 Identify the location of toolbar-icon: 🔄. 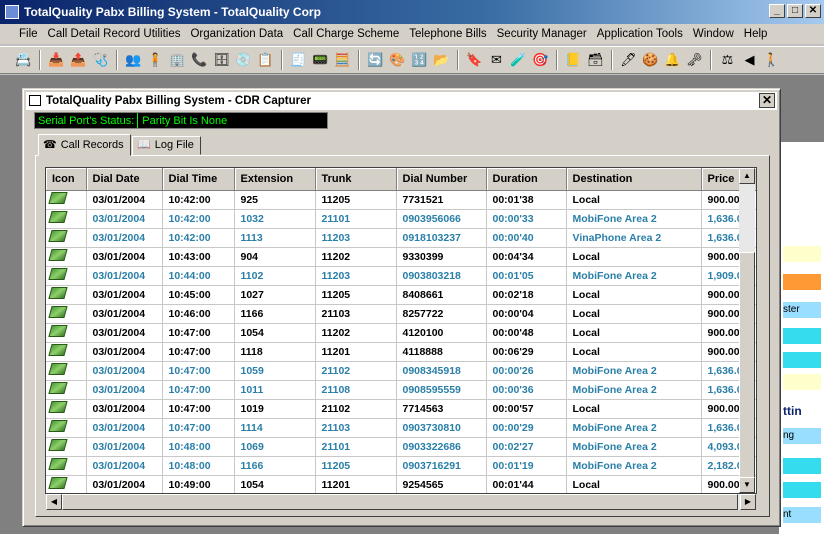
(375, 60).